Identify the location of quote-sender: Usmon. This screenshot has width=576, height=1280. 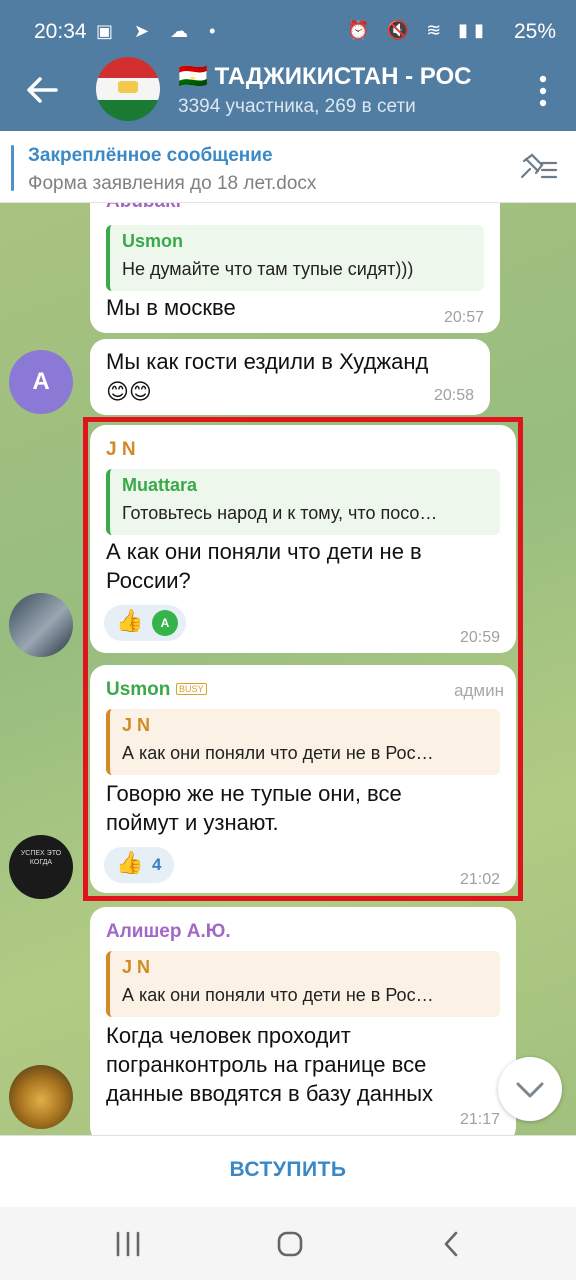
(153, 241).